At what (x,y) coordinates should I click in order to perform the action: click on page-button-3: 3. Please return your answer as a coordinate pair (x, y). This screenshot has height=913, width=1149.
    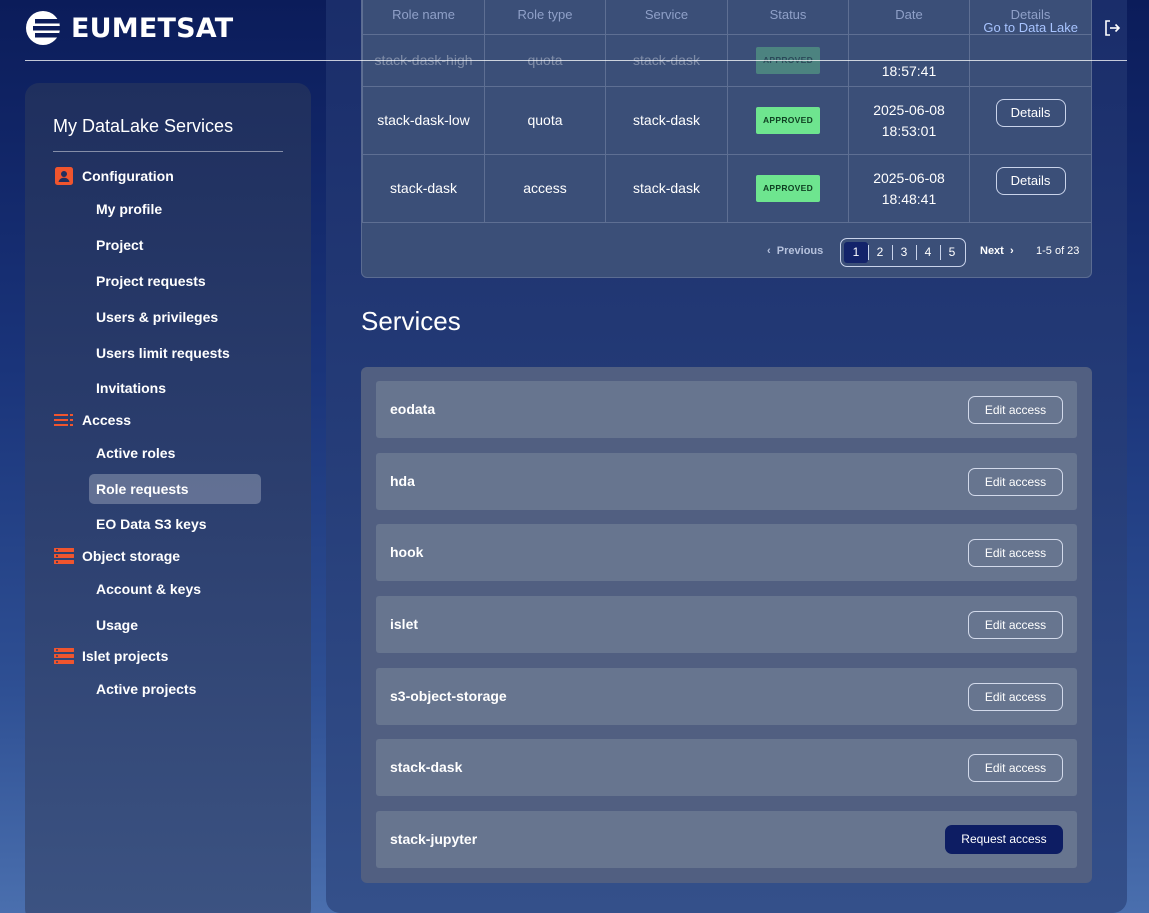
    Looking at the image, I should click on (904, 252).